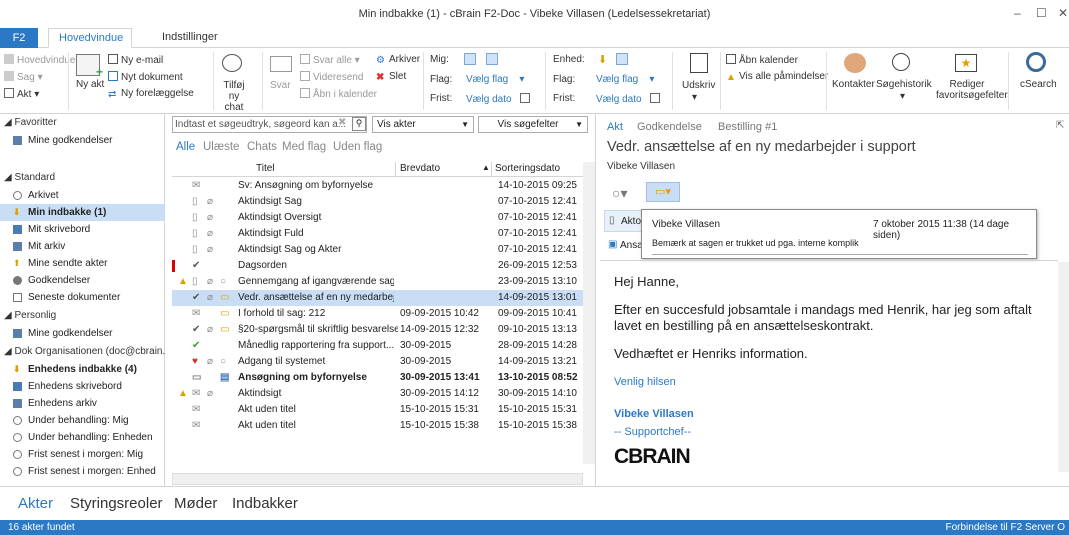  I want to click on tab-indstillinger: Indstillinger, so click(190, 38).